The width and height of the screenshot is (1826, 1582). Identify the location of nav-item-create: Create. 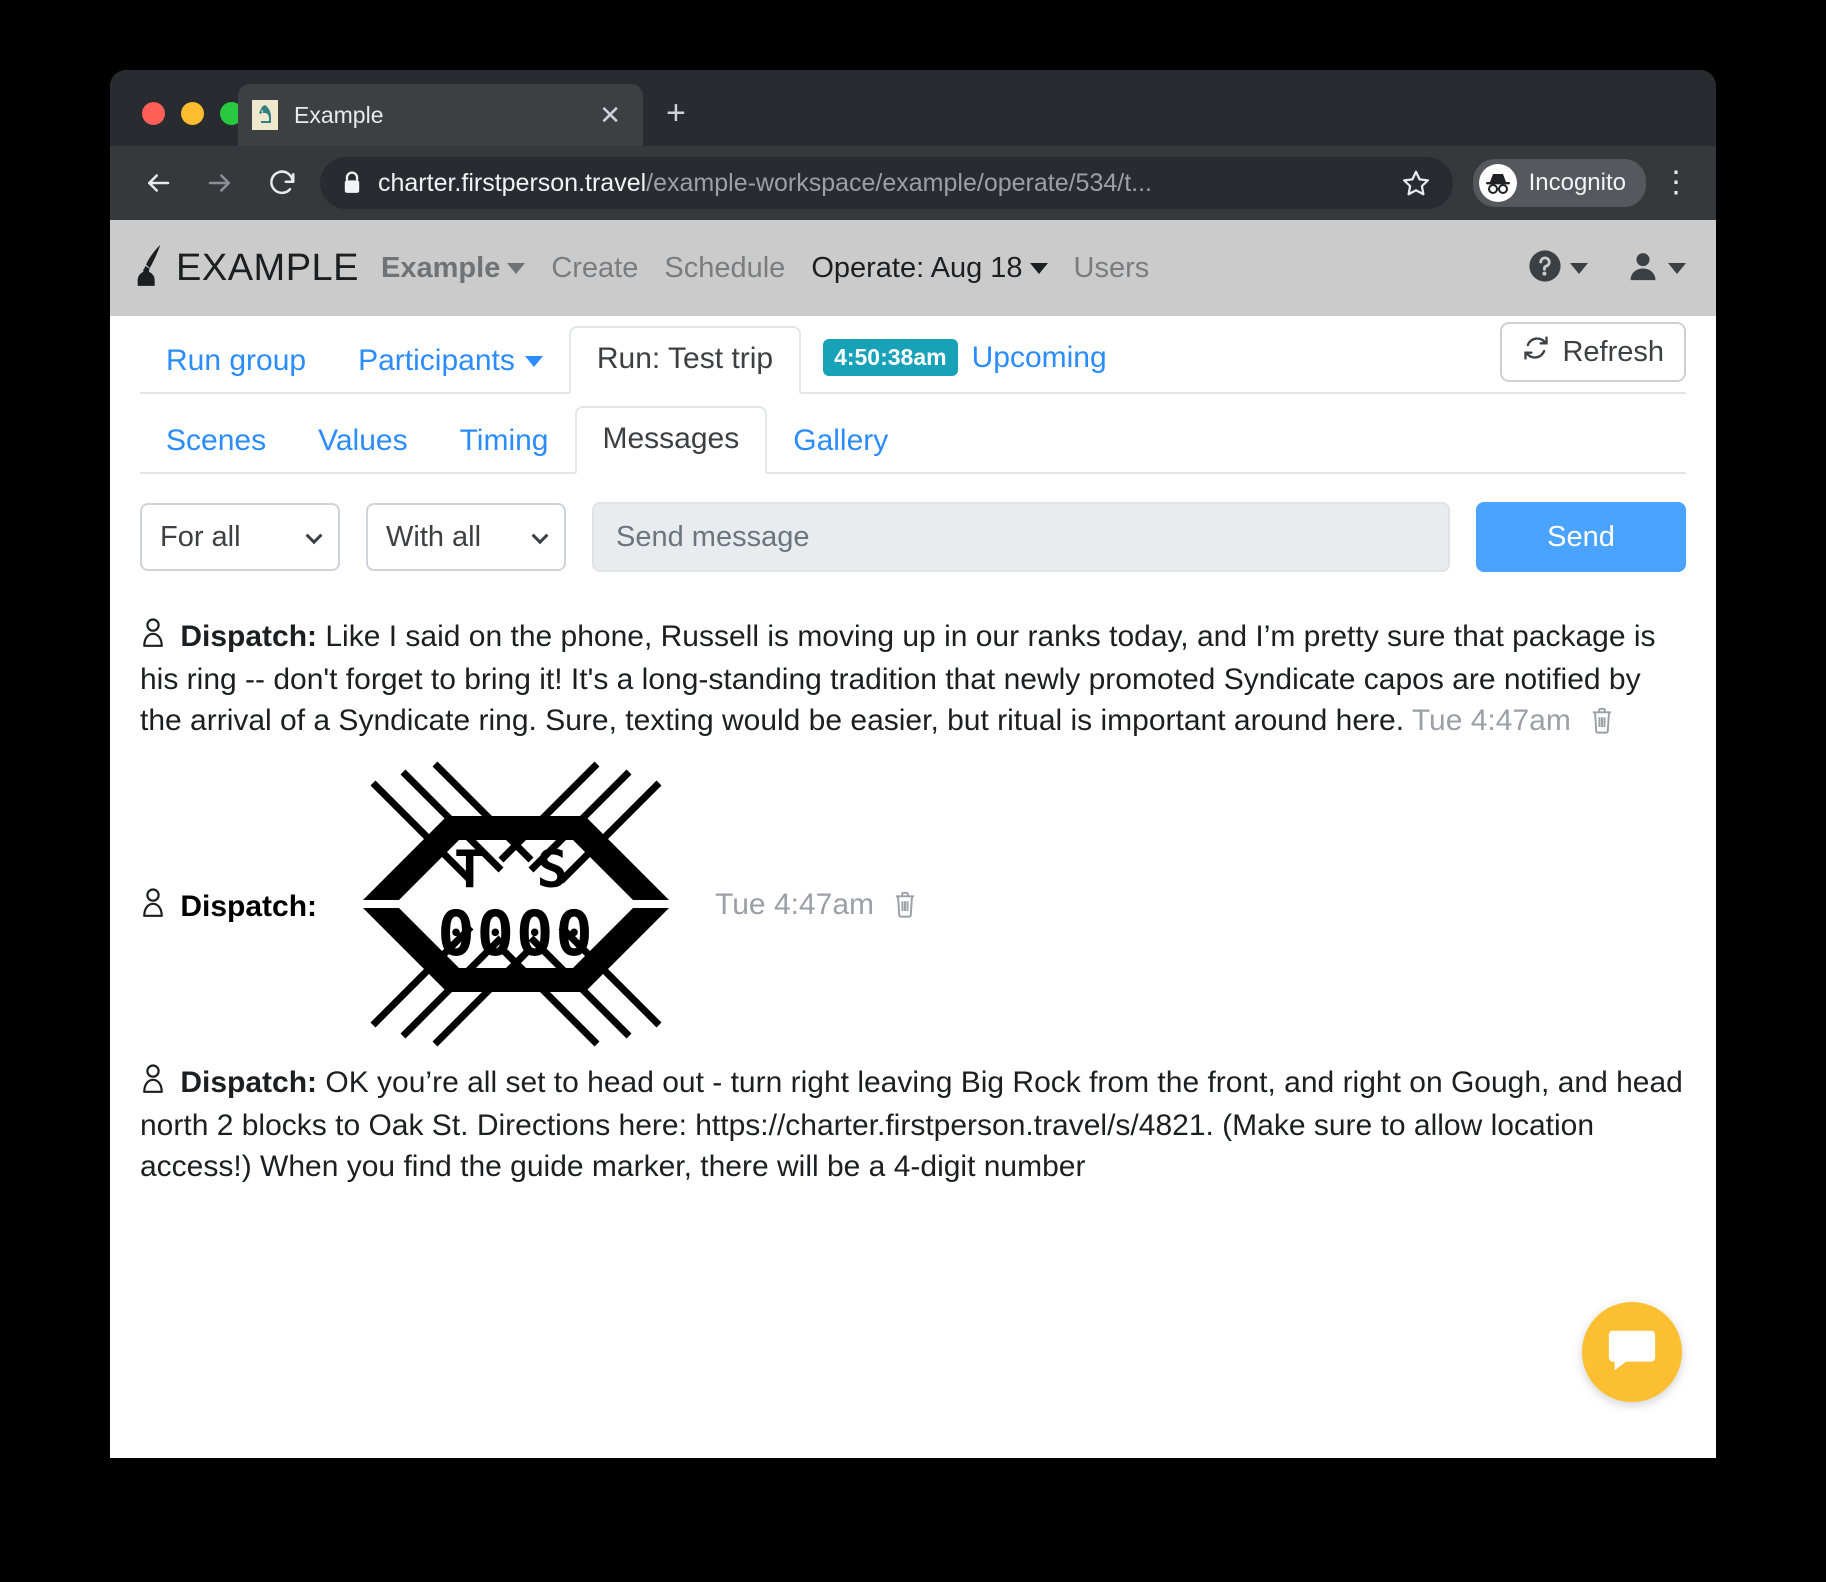
(594, 268).